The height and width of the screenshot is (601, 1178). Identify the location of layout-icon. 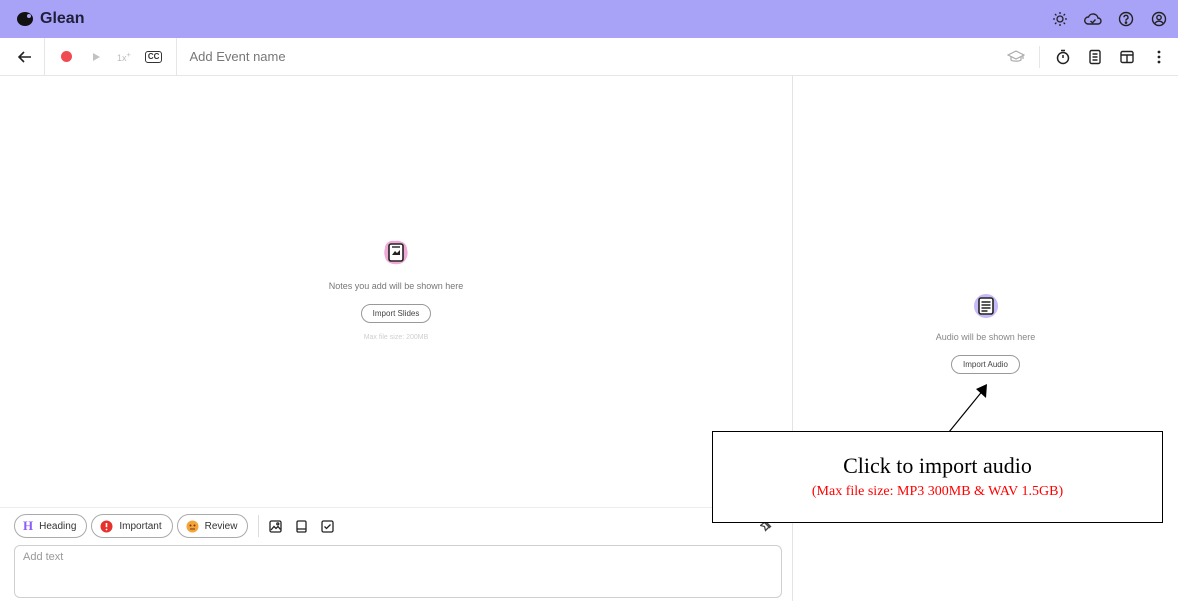
(1127, 57).